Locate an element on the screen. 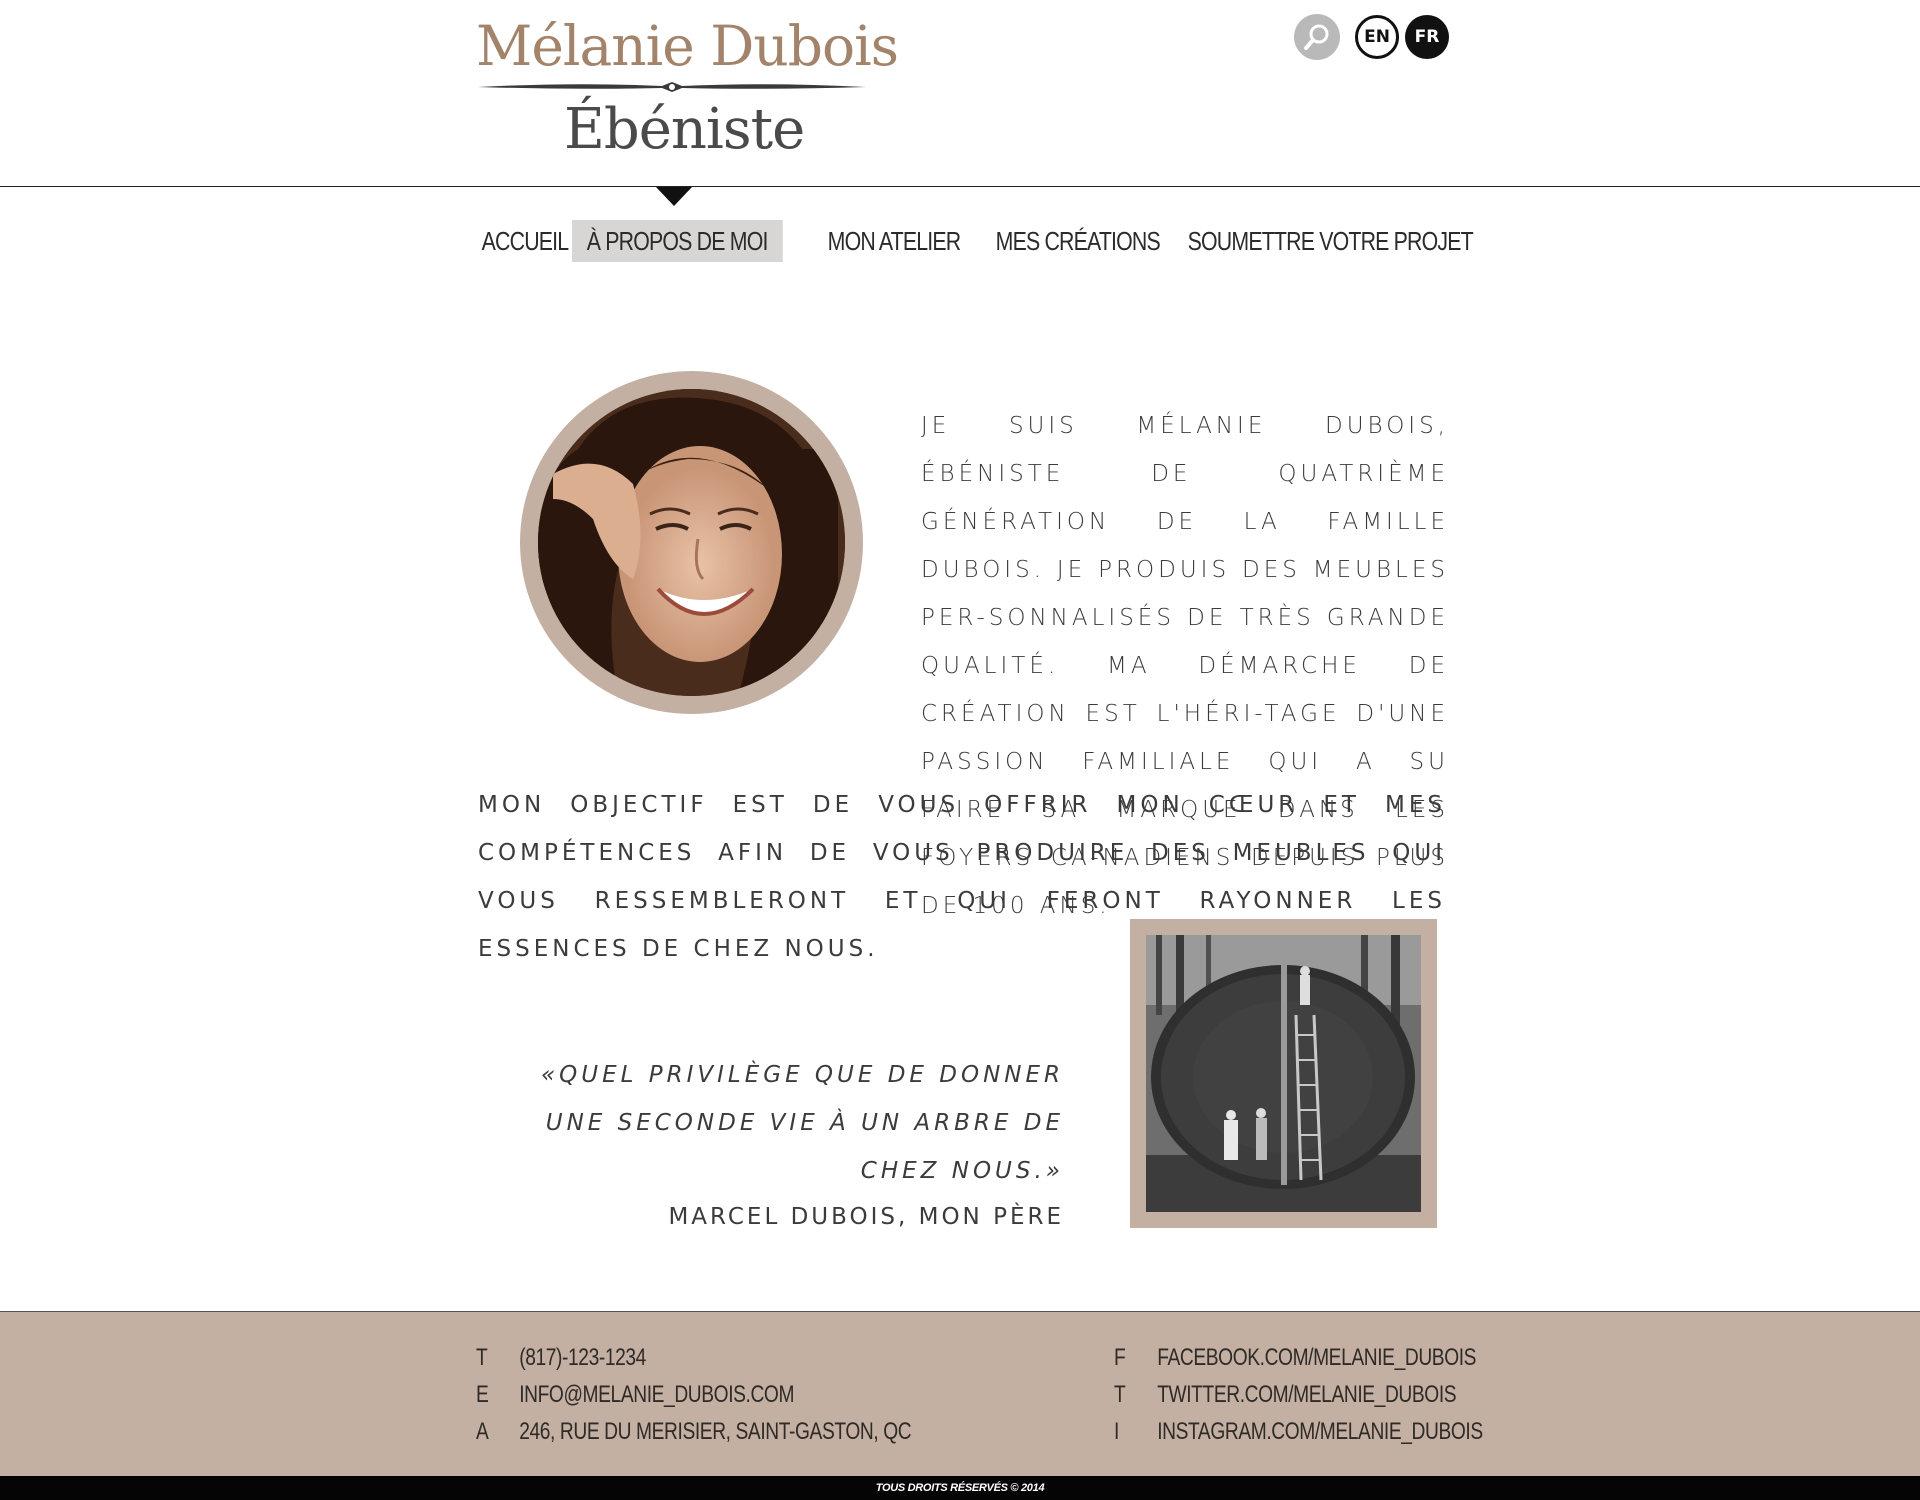 The image size is (1920, 1500). phone-value: (817)-123-1234 is located at coordinates (582, 1357).